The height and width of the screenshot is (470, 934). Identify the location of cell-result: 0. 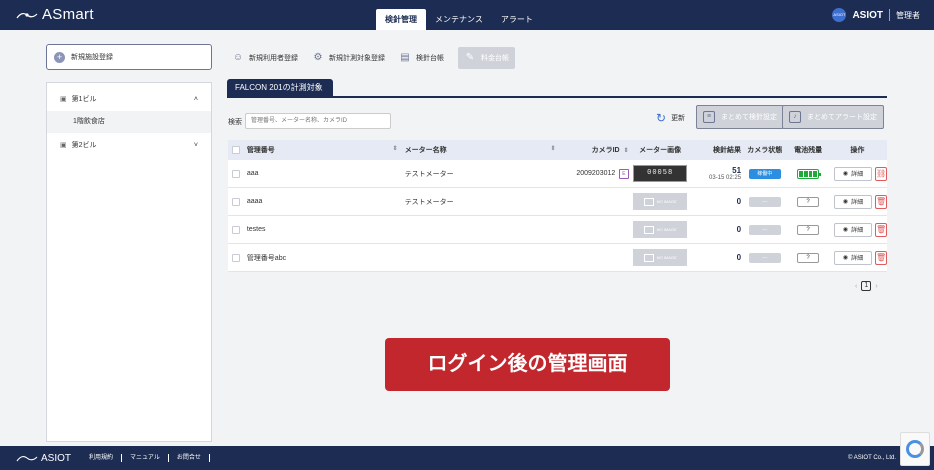
(739, 229).